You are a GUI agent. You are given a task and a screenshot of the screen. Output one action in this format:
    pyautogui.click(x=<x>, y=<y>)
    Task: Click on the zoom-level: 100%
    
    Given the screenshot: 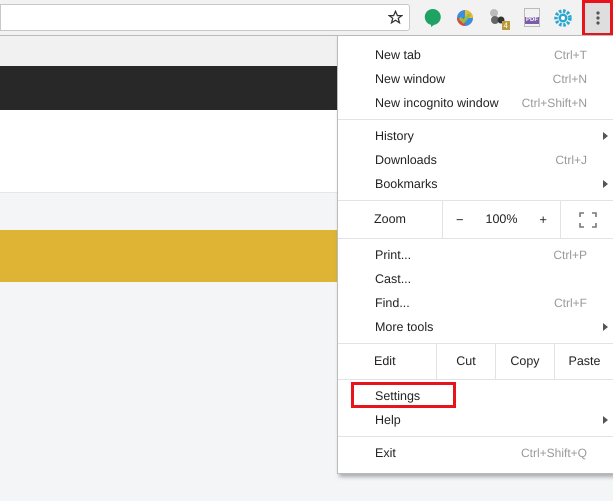 What is the action you would take?
    pyautogui.click(x=502, y=219)
    